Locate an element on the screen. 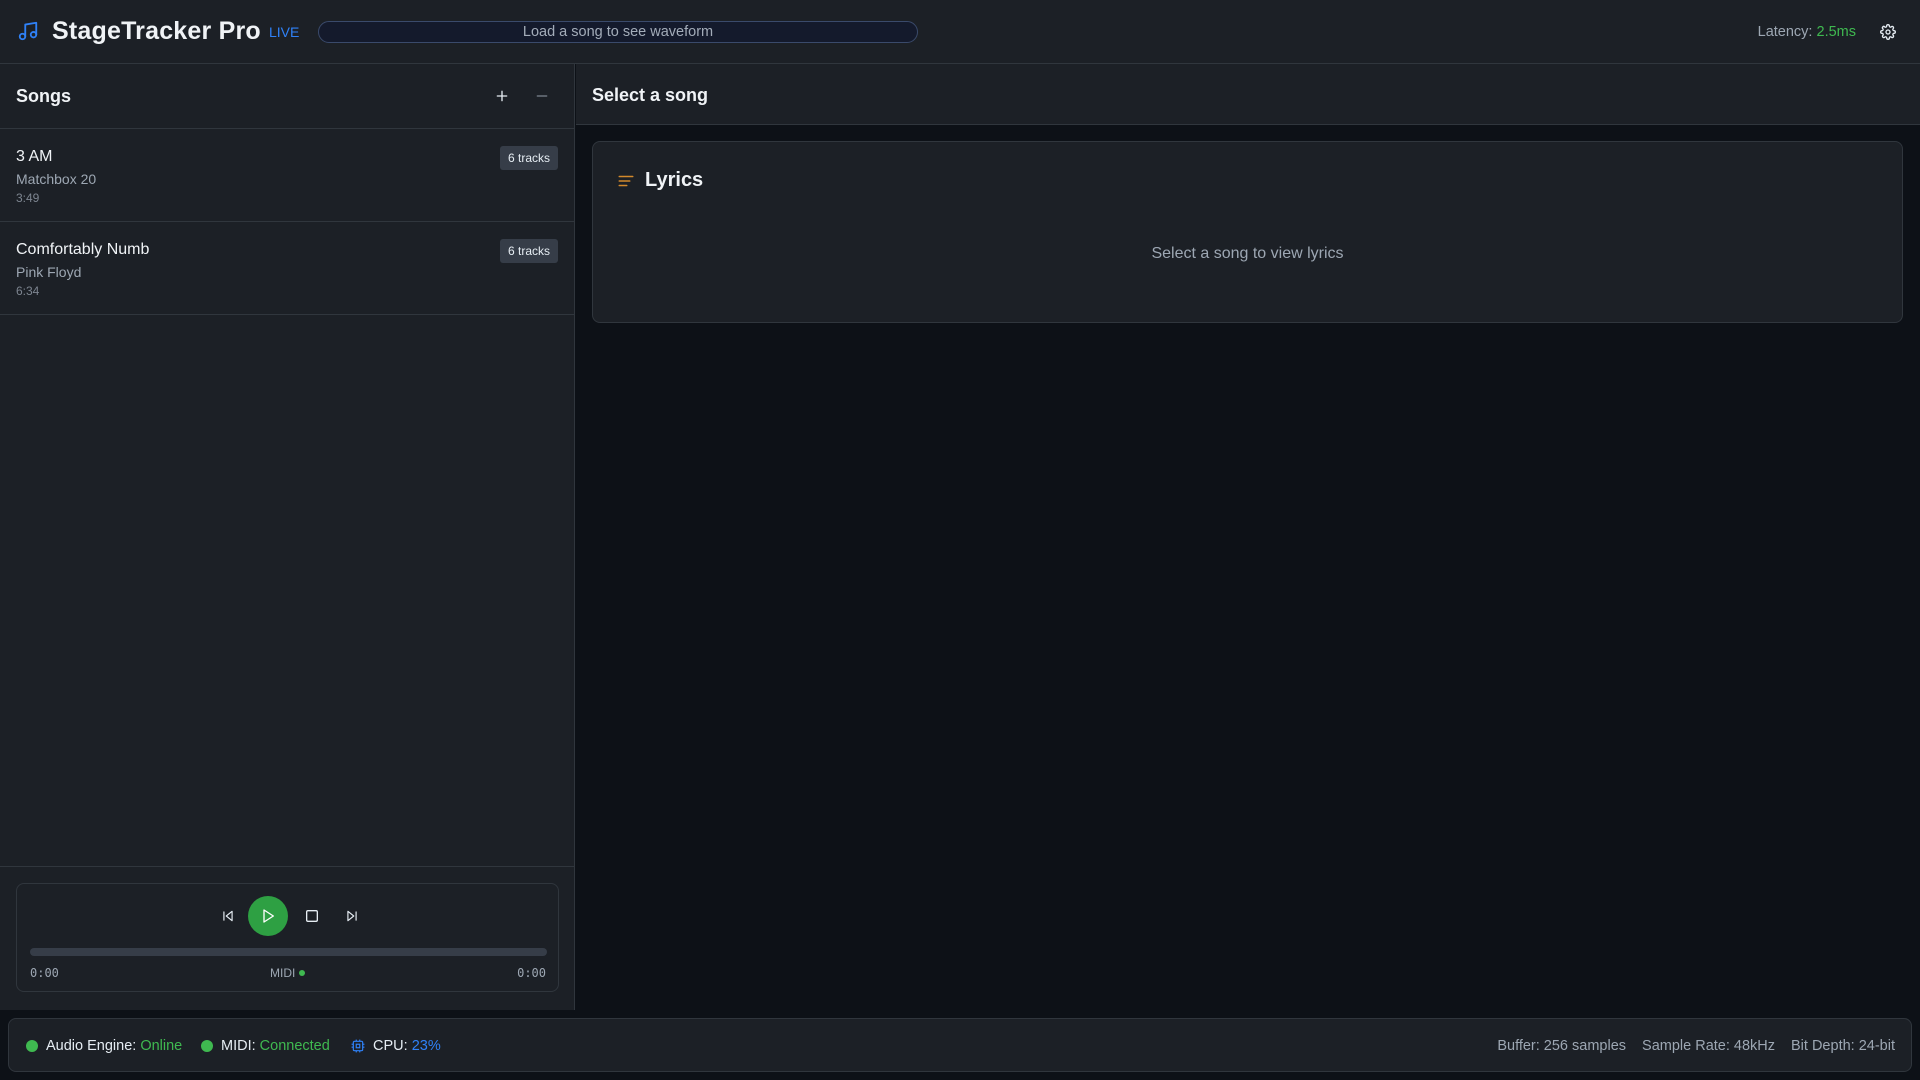 Image resolution: width=1920 pixels, height=1080 pixels. play-icon is located at coordinates (268, 916).